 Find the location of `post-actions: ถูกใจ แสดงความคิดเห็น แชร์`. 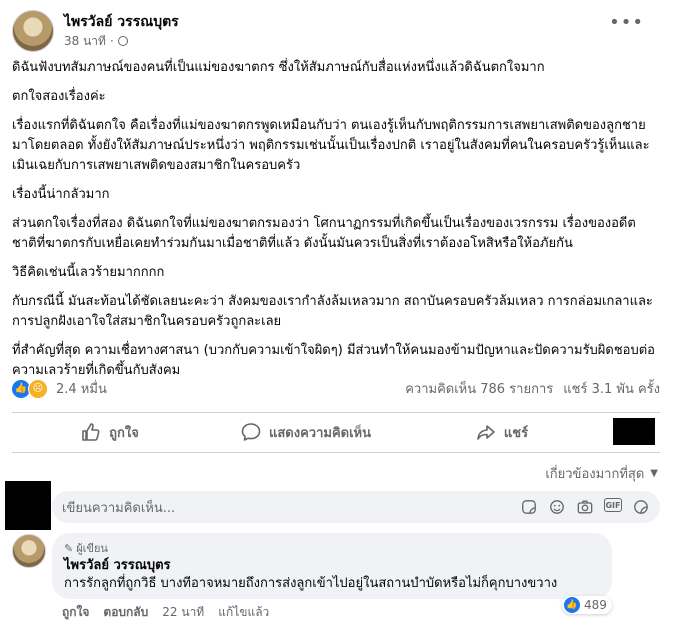

post-actions: ถูกใจ แสดงความคิดเห็น แชร์ is located at coordinates (336, 432).